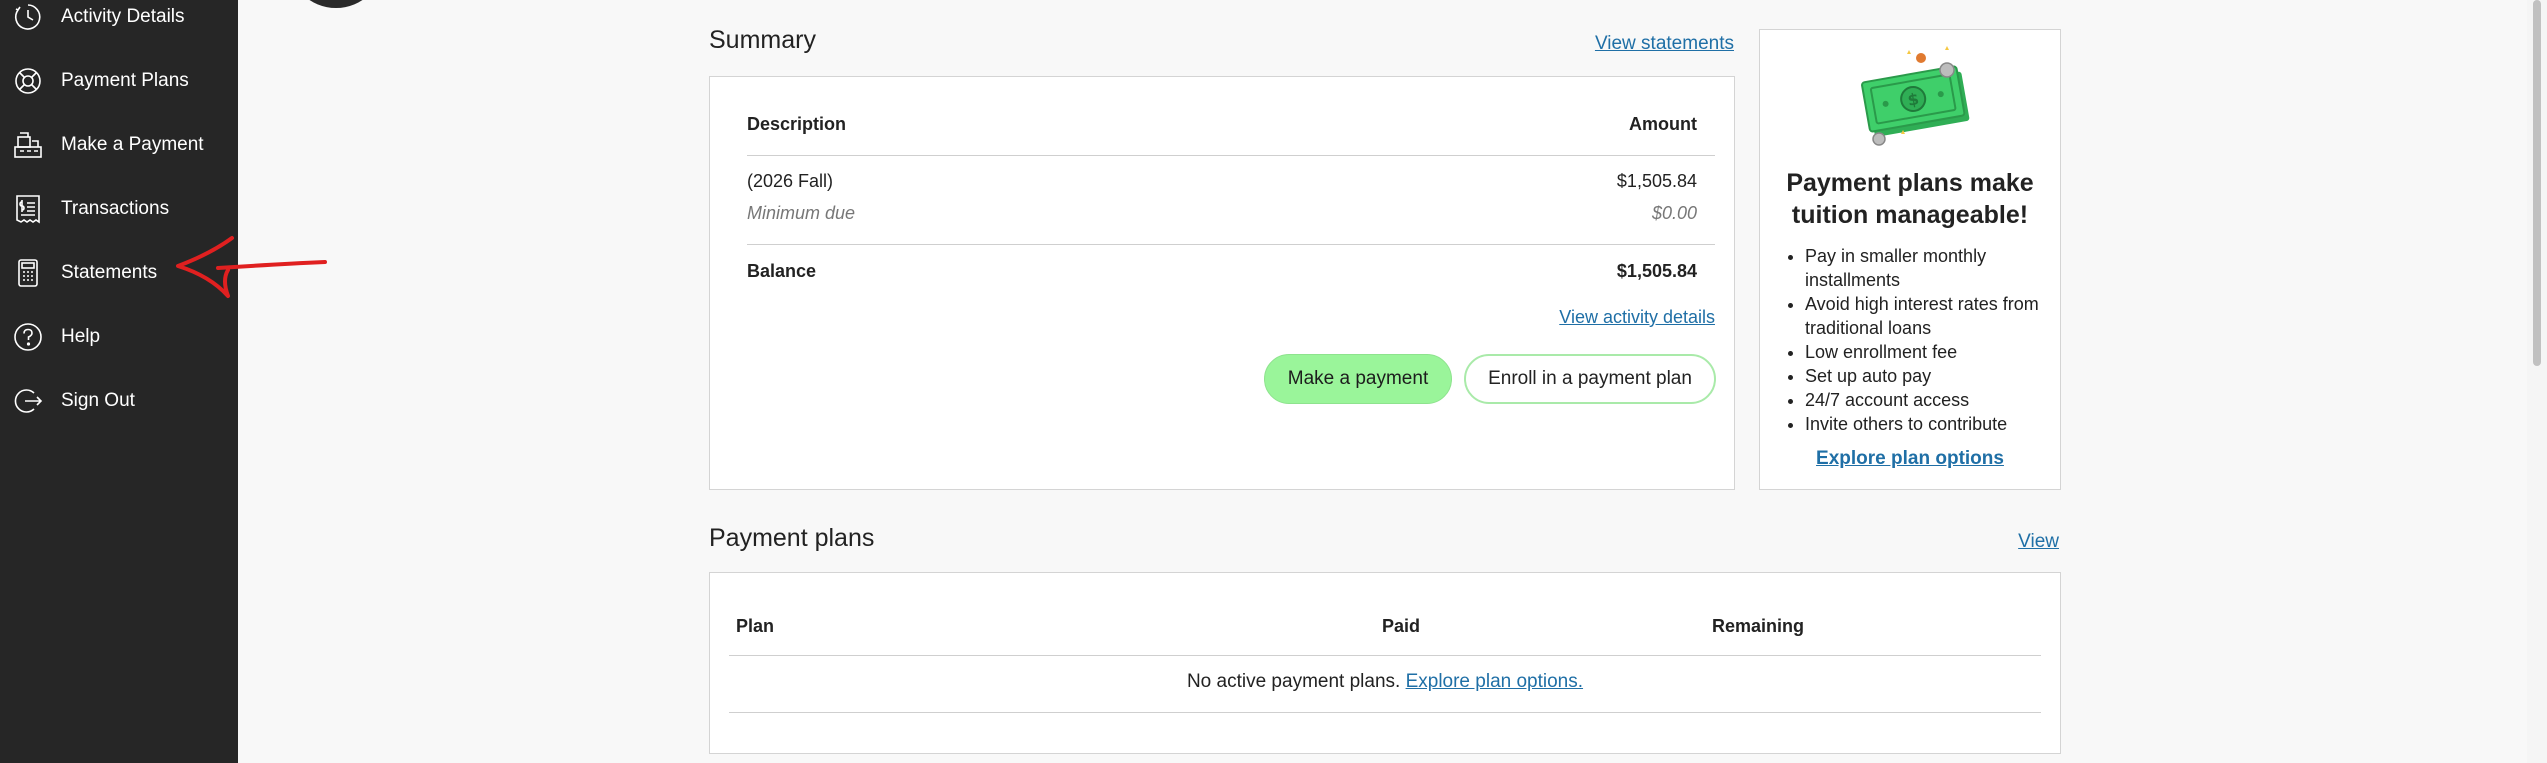 The image size is (2547, 763). What do you see at coordinates (1758, 626) in the screenshot?
I see `col-remaining-header: Remaining` at bounding box center [1758, 626].